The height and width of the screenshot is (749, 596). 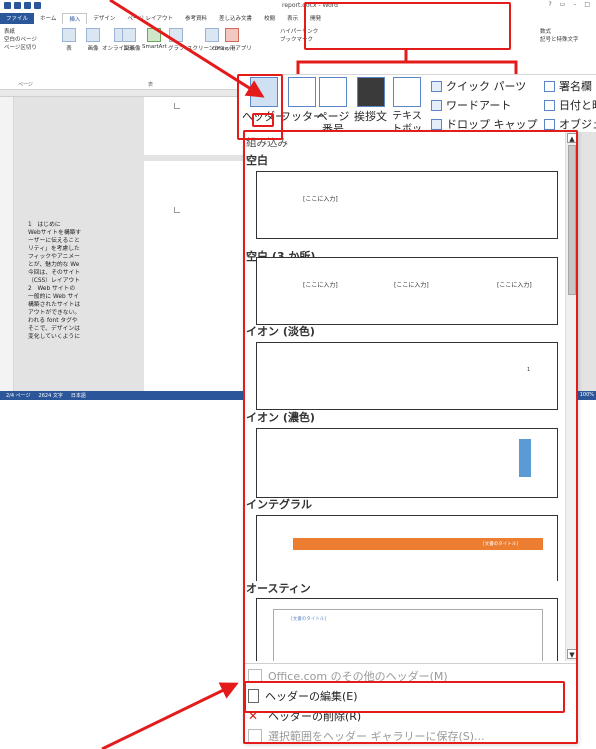 I want to click on word-count: 2624 文字, so click(x=51, y=395).